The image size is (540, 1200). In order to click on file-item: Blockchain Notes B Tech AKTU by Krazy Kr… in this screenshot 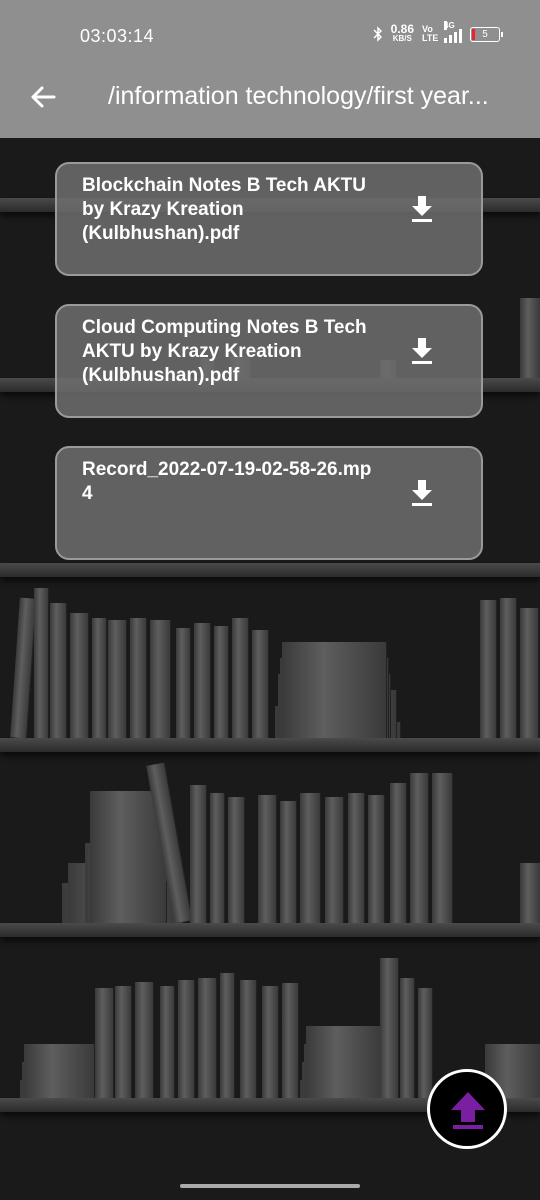, I will do `click(269, 219)`.